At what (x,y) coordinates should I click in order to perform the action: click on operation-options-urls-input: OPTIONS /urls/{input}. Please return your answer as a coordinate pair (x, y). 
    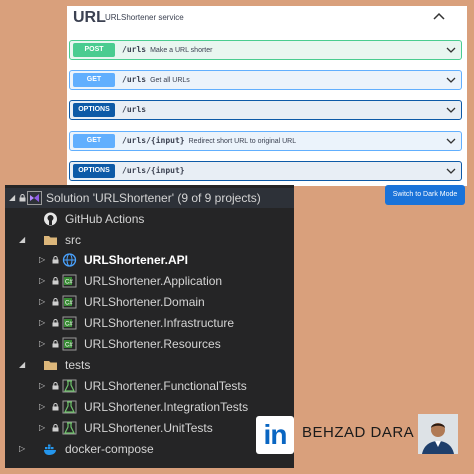
    Looking at the image, I should click on (265, 171).